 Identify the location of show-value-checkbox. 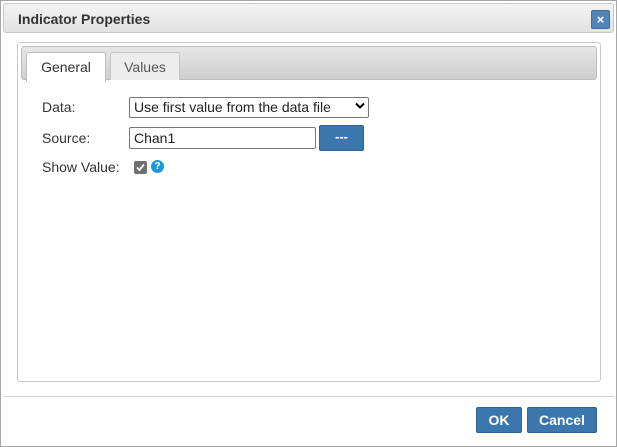
(140, 167).